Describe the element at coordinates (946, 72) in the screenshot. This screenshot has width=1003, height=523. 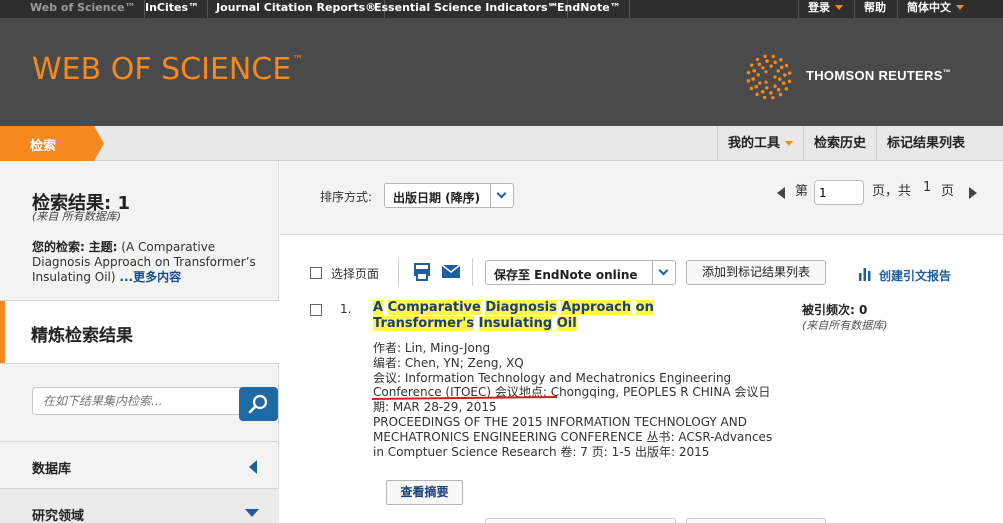
I see `publisher-tm: ™` at that location.